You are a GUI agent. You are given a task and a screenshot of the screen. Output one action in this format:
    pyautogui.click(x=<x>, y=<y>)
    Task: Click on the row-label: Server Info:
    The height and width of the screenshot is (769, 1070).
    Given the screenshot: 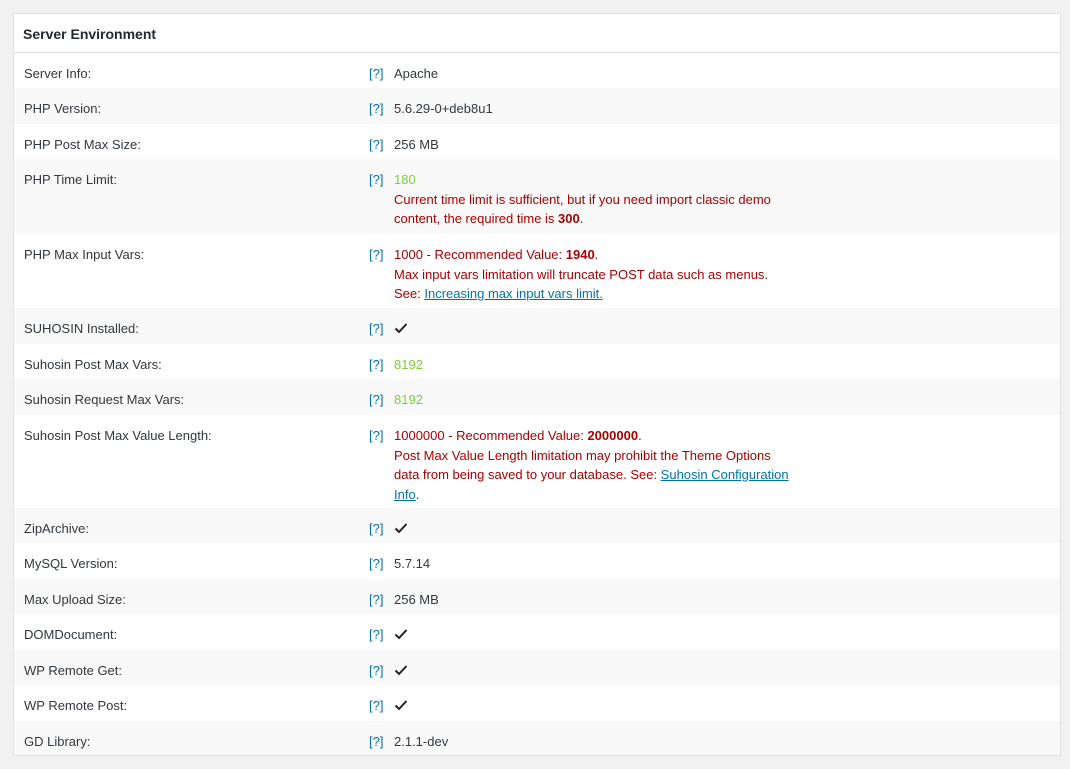 What is the action you would take?
    pyautogui.click(x=58, y=73)
    